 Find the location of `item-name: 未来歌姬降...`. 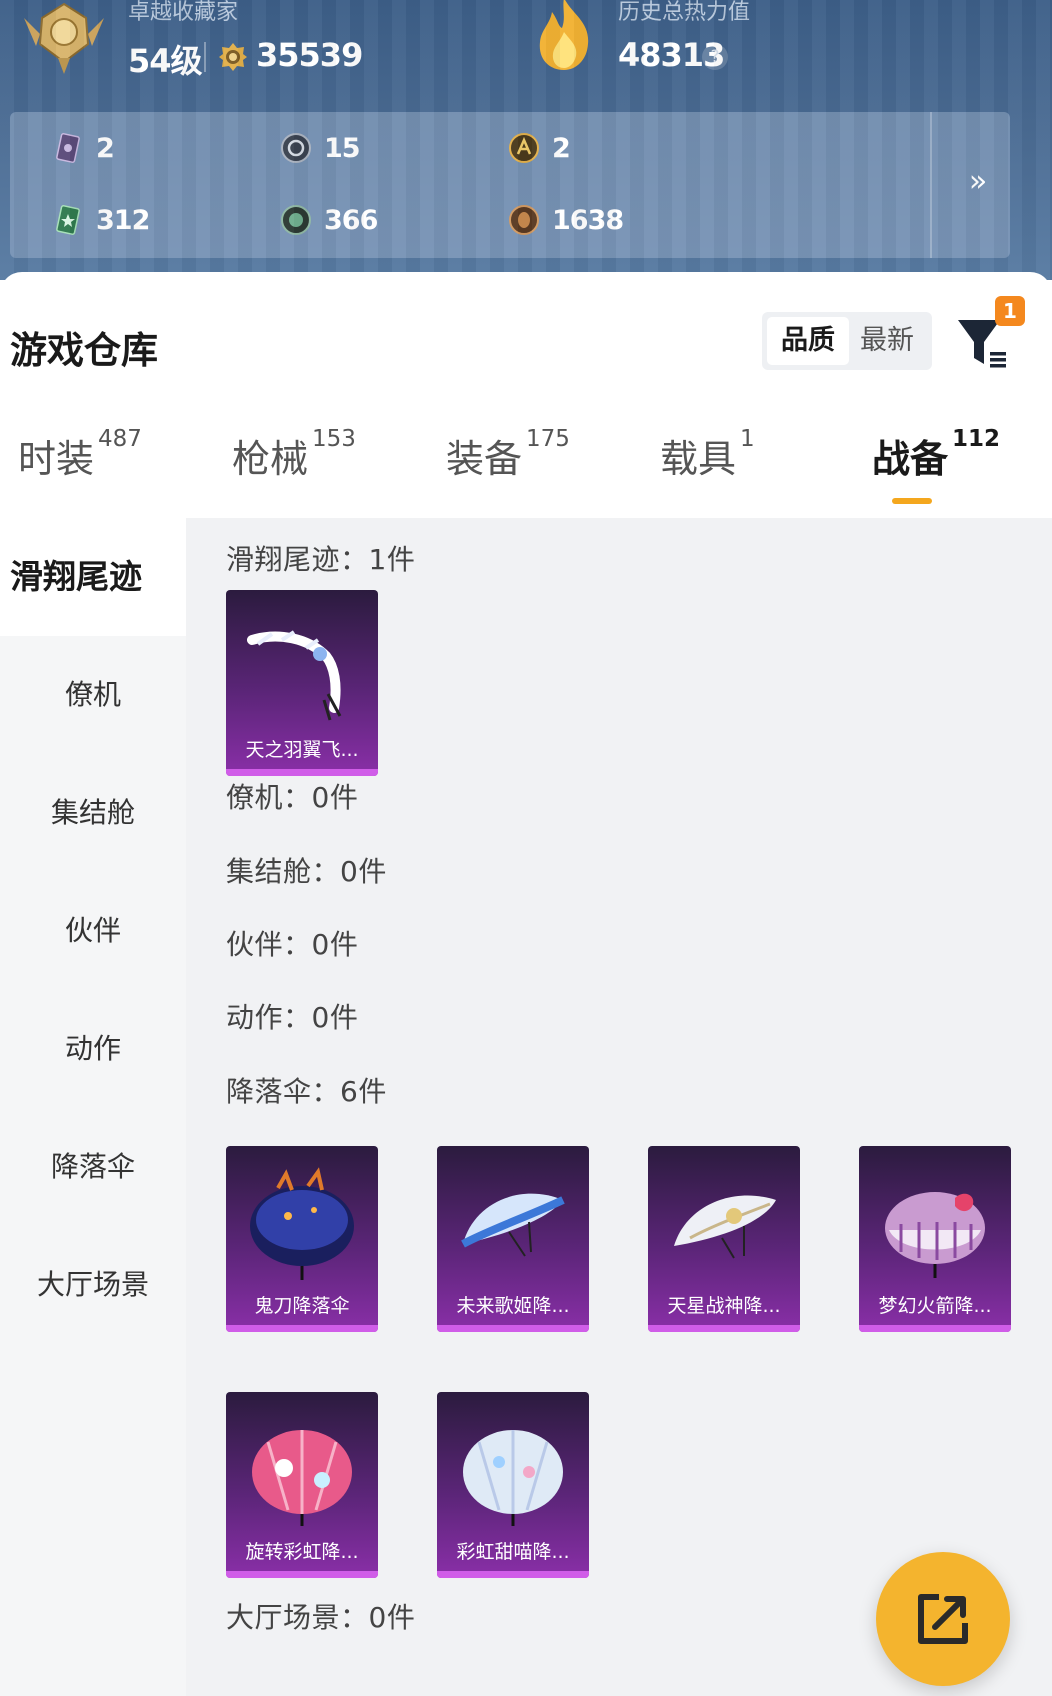

item-name: 未来歌姬降... is located at coordinates (513, 1306).